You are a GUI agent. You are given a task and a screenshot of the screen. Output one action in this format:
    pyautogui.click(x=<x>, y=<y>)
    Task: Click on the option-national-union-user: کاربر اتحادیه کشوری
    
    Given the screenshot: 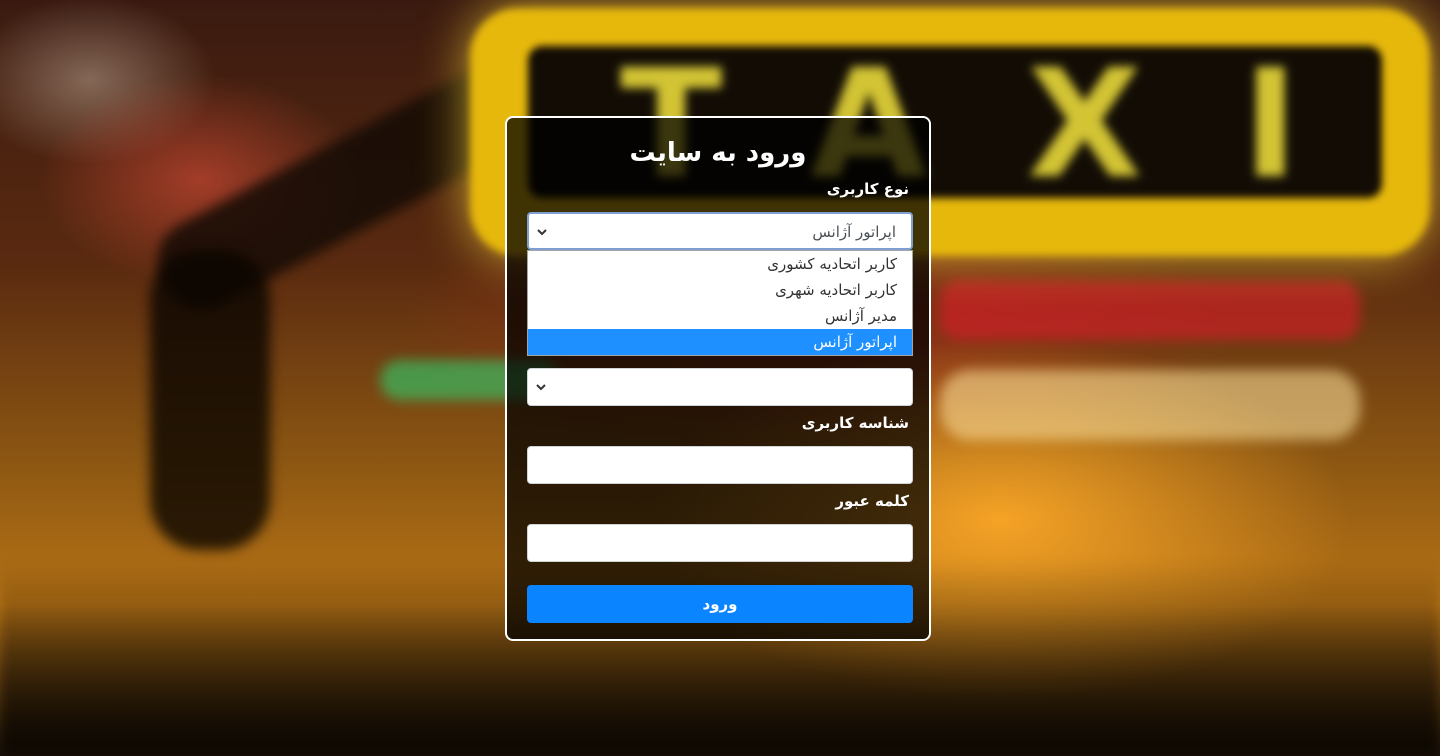 What is the action you would take?
    pyautogui.click(x=720, y=264)
    